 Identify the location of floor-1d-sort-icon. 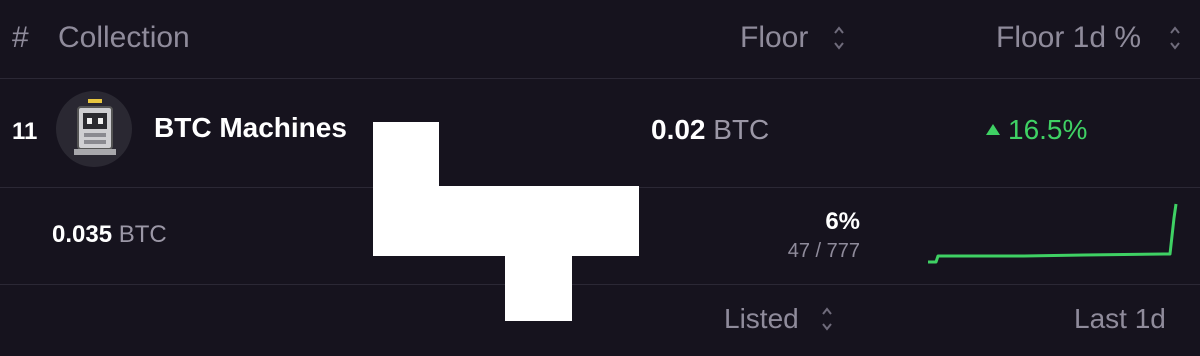
(1175, 38).